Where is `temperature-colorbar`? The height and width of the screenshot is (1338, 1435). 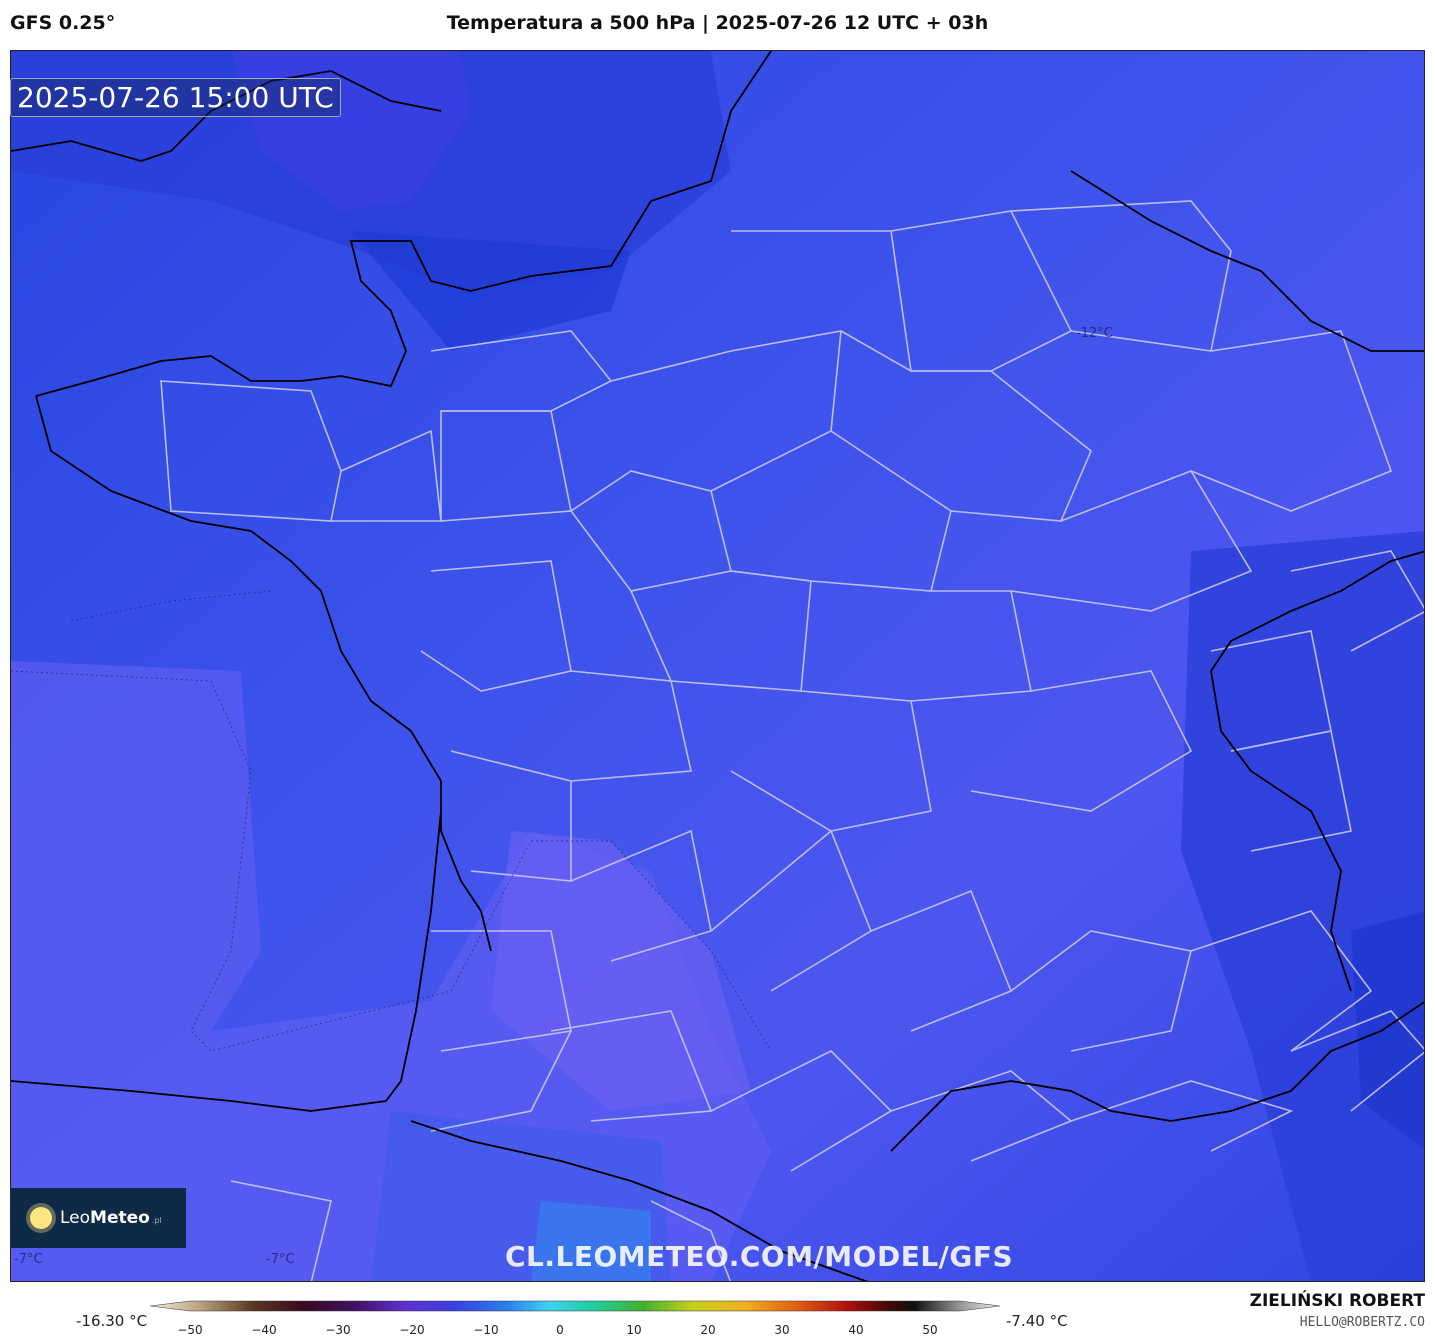 temperature-colorbar is located at coordinates (575, 1306).